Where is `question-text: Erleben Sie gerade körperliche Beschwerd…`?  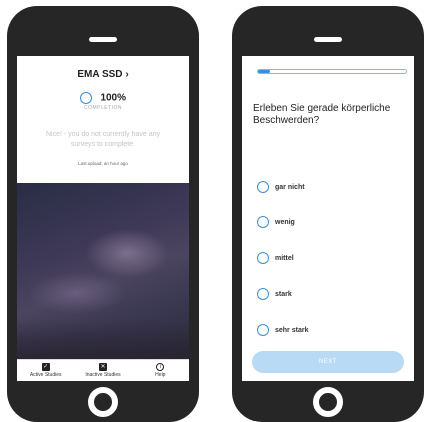 question-text: Erleben Sie gerade körperliche Beschwerd… is located at coordinates (322, 114).